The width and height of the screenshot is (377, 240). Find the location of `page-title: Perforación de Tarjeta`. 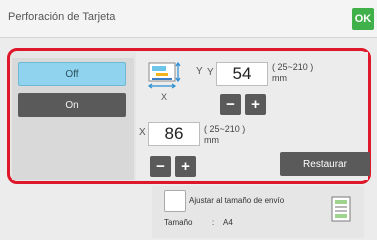

page-title: Perforación de Tarjeta is located at coordinates (62, 17).